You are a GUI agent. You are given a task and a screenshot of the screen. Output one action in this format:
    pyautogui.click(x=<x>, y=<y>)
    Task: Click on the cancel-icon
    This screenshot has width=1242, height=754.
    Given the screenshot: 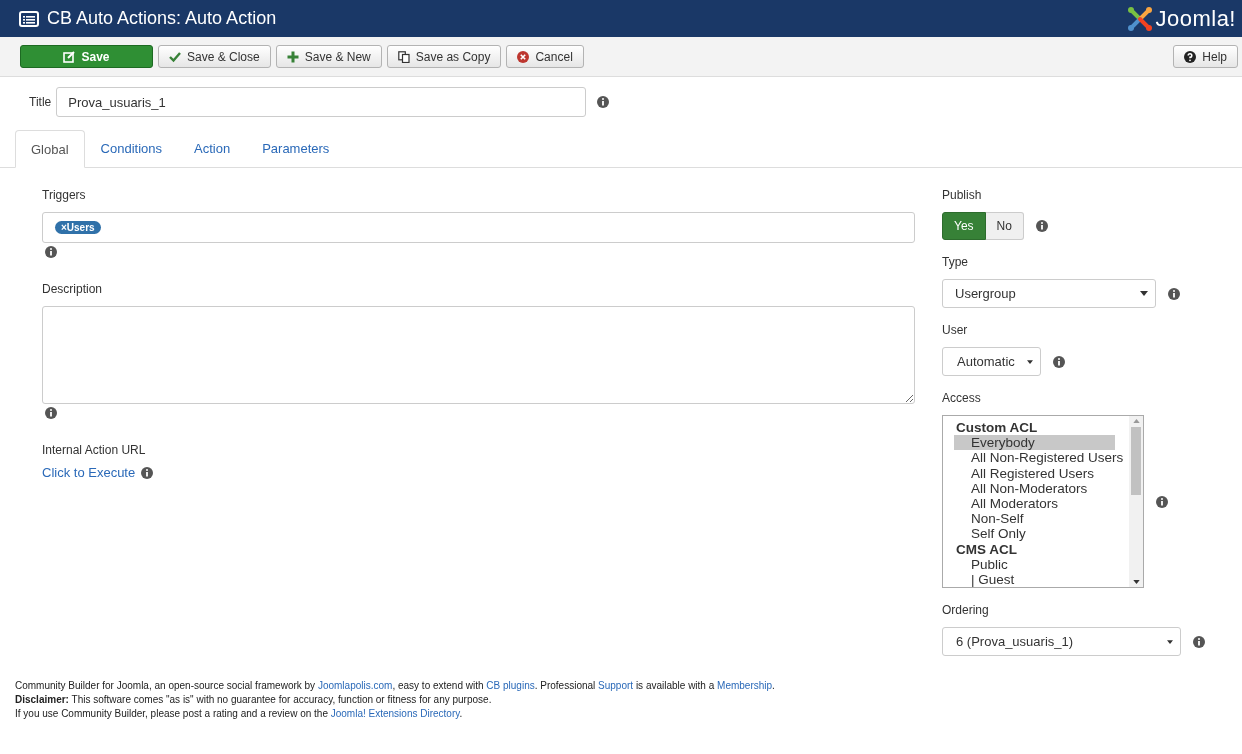 What is the action you would take?
    pyautogui.click(x=523, y=56)
    